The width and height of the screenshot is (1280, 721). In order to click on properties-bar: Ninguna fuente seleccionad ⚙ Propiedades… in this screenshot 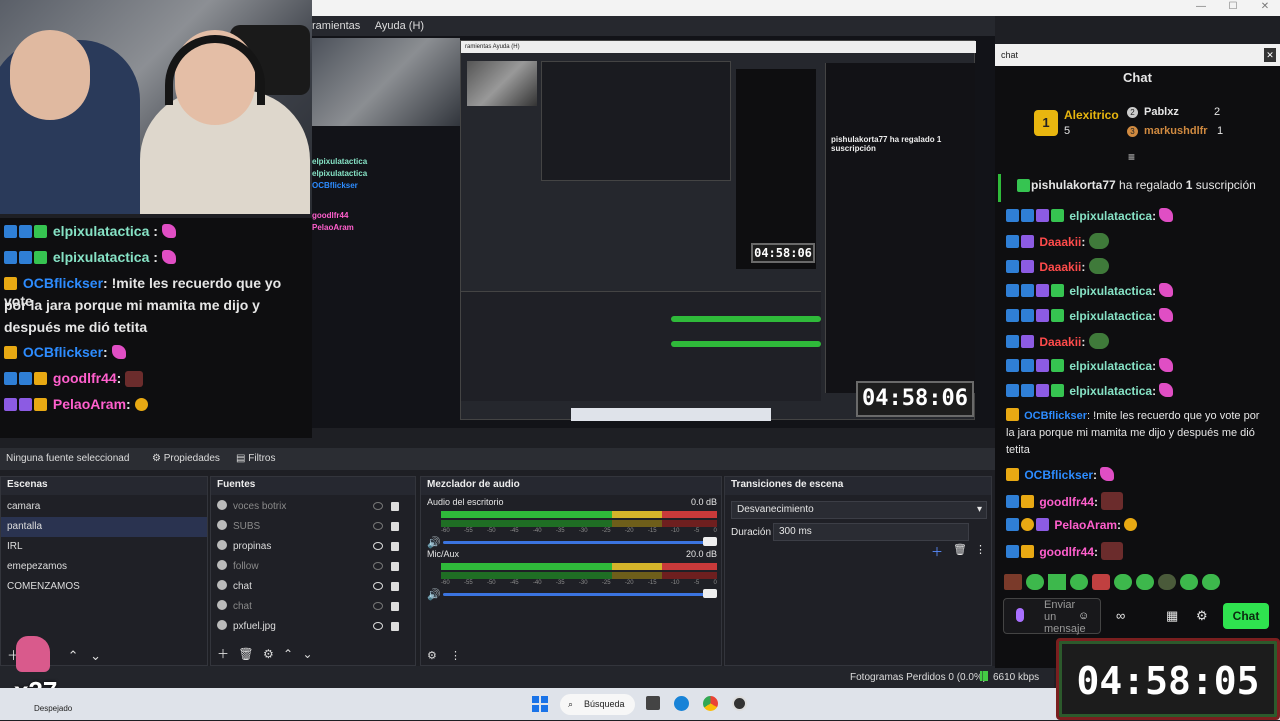, I will do `click(497, 459)`.